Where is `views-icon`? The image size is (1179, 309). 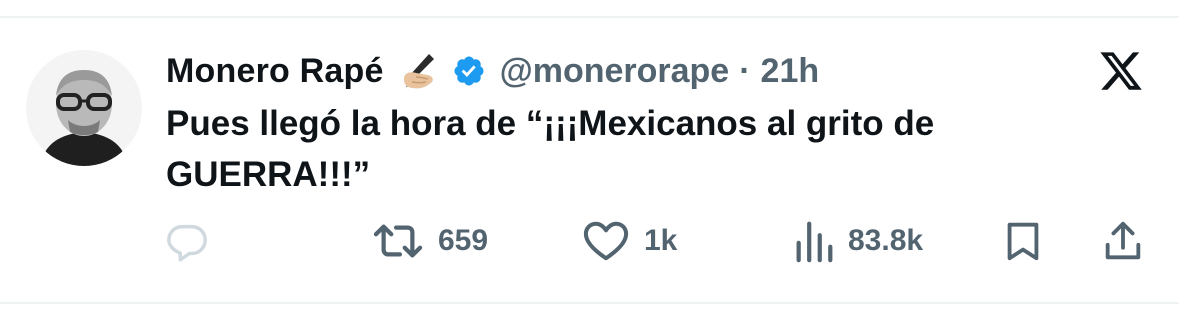
views-icon is located at coordinates (814, 242).